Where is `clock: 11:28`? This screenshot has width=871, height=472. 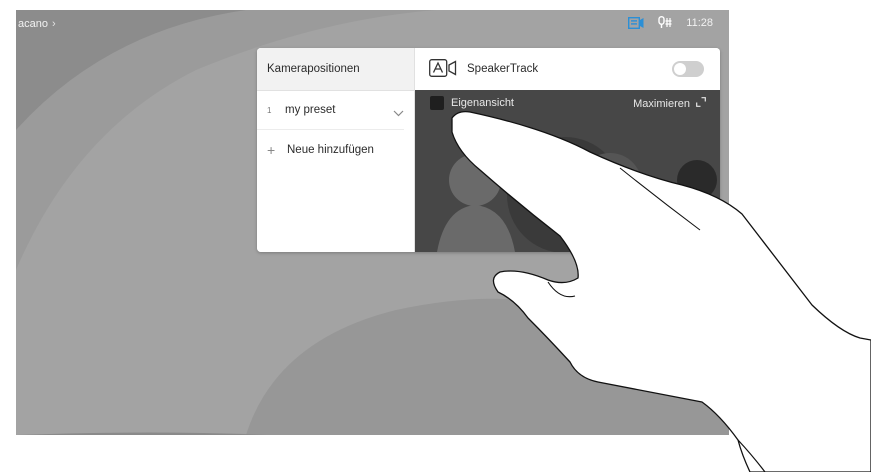
clock: 11:28 is located at coordinates (699, 22).